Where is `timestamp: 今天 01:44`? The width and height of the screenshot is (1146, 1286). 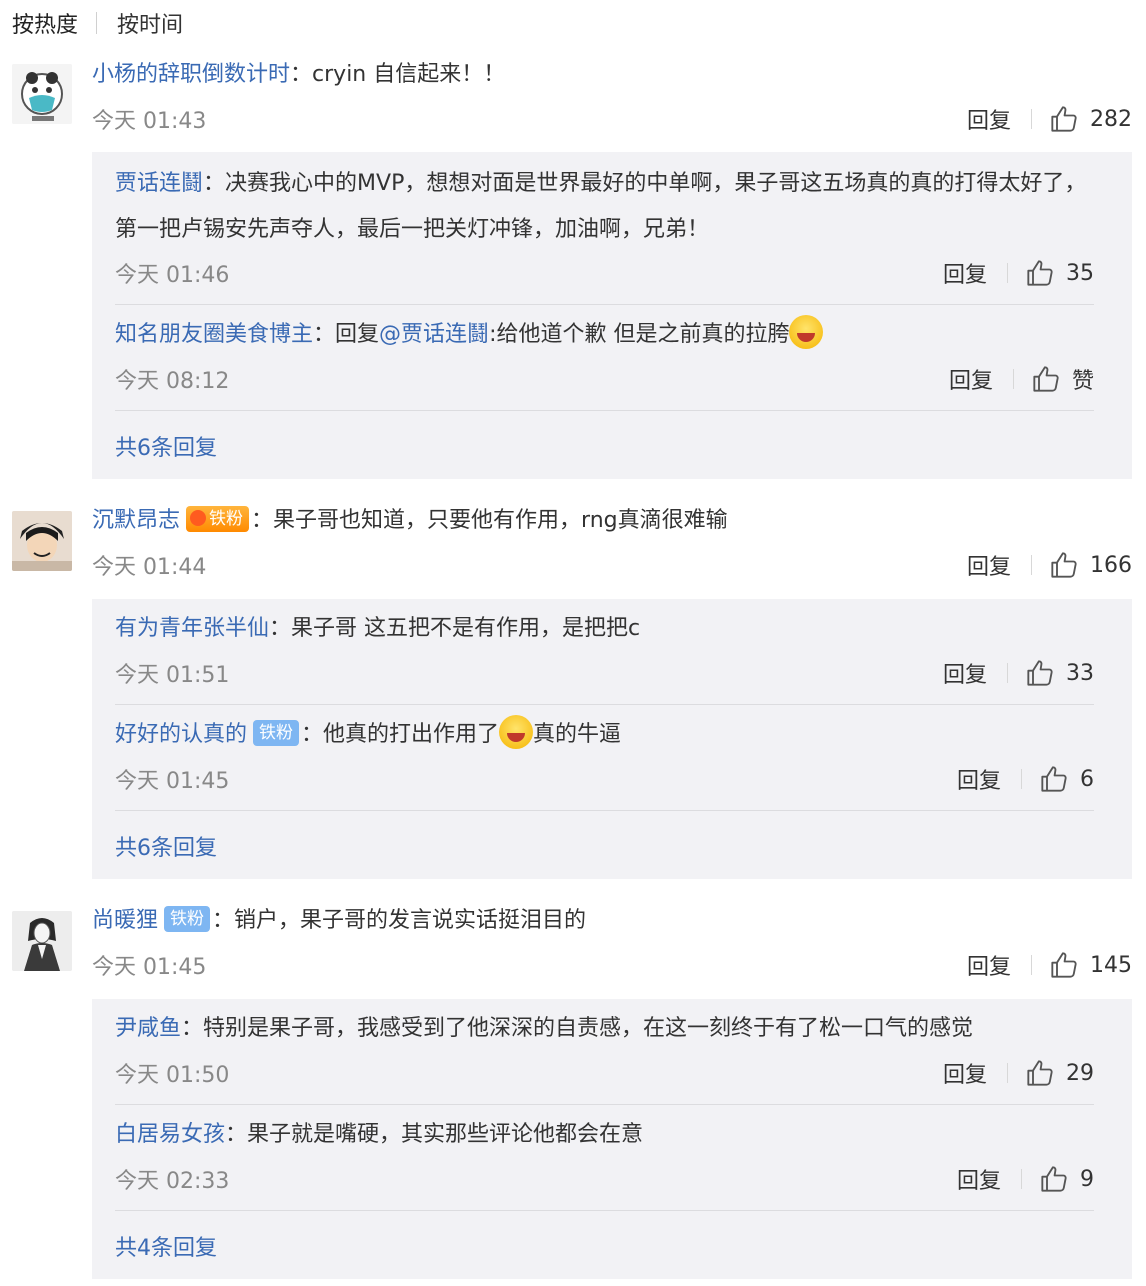 timestamp: 今天 01:44 is located at coordinates (149, 567).